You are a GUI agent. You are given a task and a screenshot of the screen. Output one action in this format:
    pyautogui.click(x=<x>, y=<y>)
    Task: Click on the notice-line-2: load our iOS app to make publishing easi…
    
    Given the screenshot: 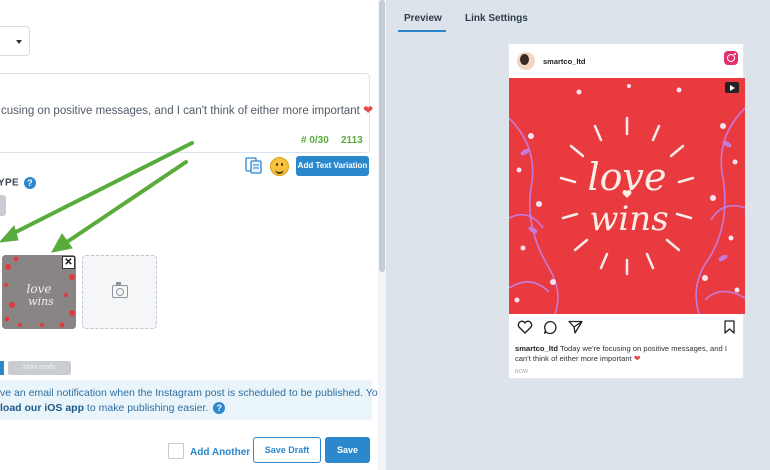 What is the action you would take?
    pyautogui.click(x=113, y=408)
    